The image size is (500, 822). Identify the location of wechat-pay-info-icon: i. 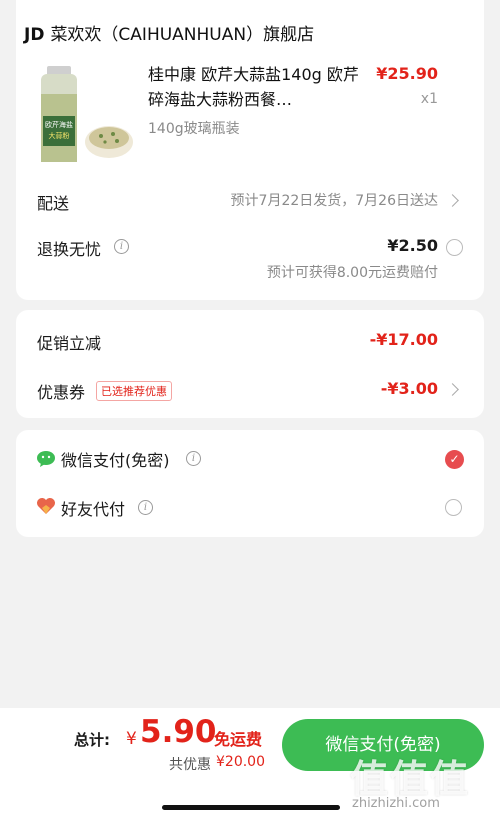
(193, 458).